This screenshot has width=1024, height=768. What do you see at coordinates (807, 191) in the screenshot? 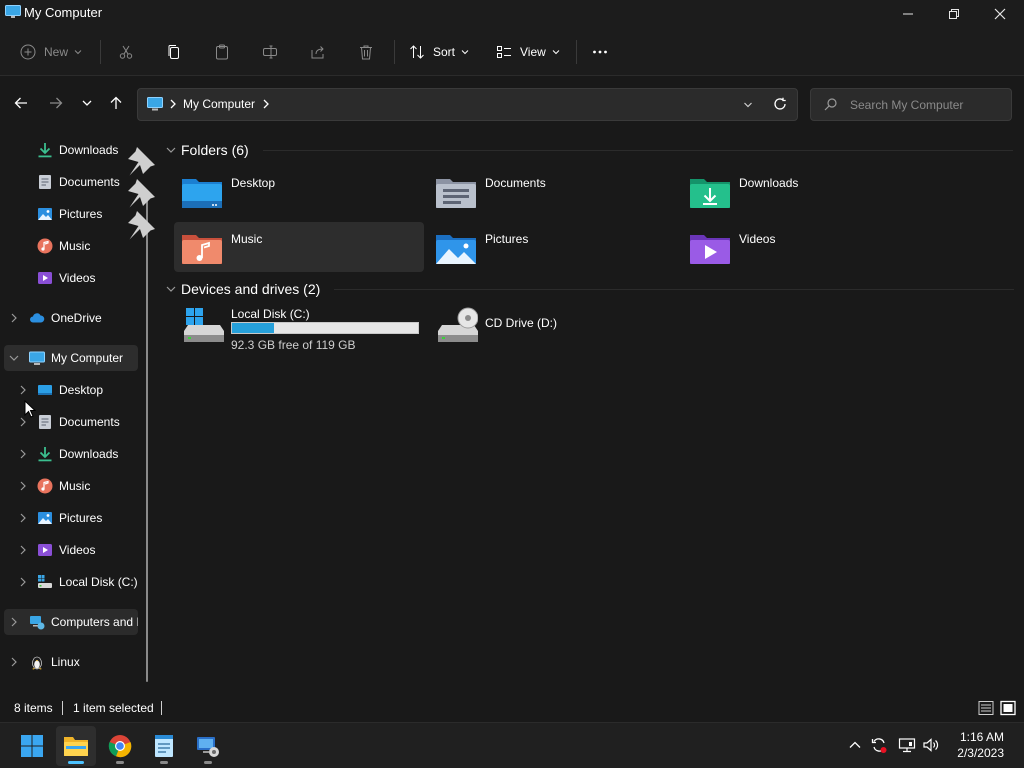
I see `folder-tile-downloads: Downloads` at bounding box center [807, 191].